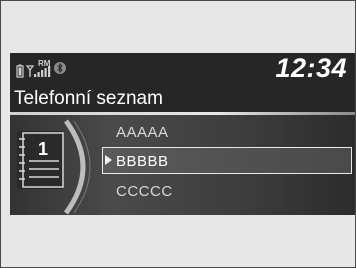 The image size is (356, 268). Describe the element at coordinates (142, 132) in the screenshot. I see `list-item: AAAAA` at that location.